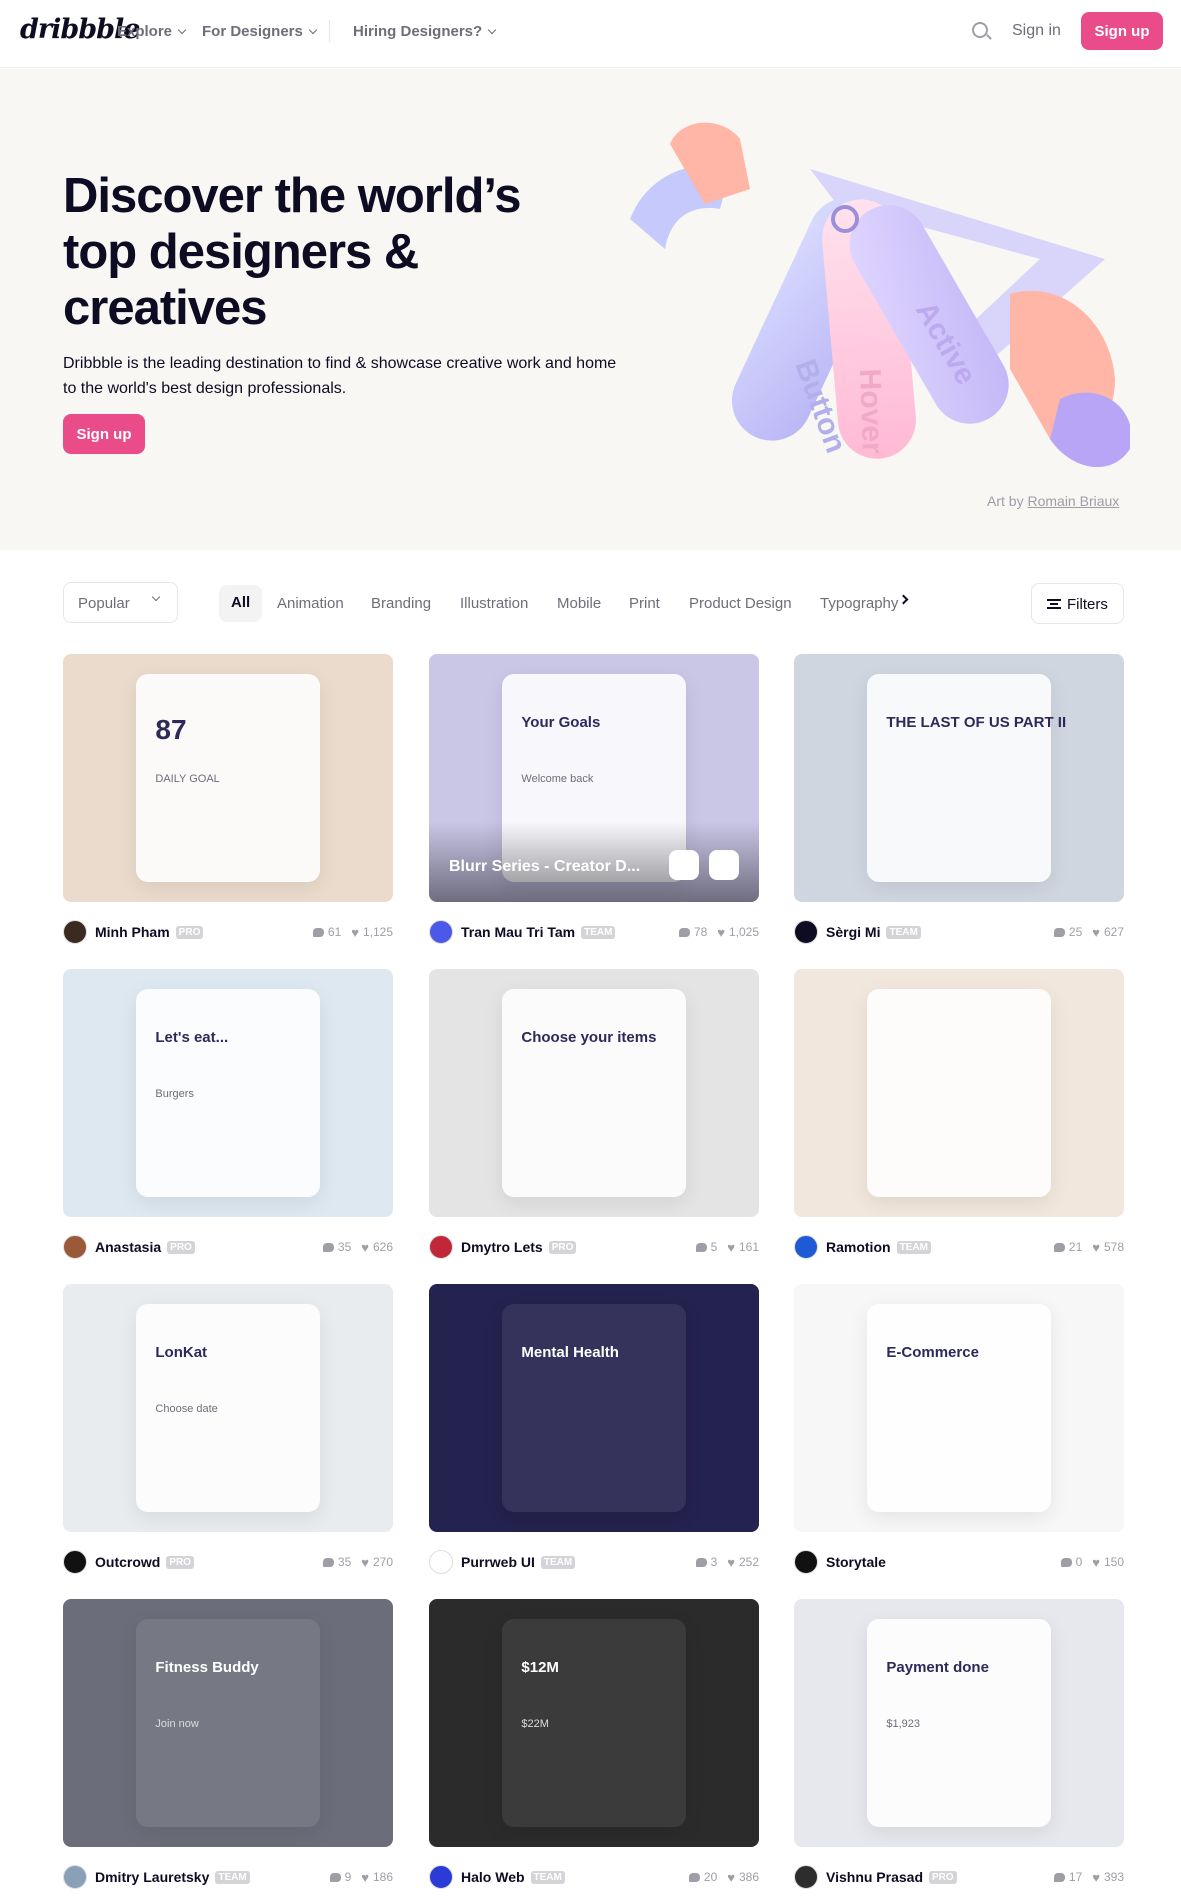  What do you see at coordinates (724, 865) in the screenshot?
I see `like-heart-button` at bounding box center [724, 865].